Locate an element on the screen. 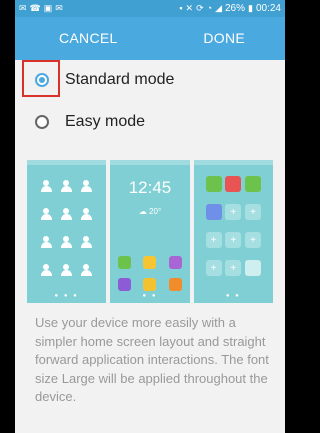 The height and width of the screenshot is (433, 320). preview-home-screen: 12:45 ☁ 20° ● ● is located at coordinates (150, 231).